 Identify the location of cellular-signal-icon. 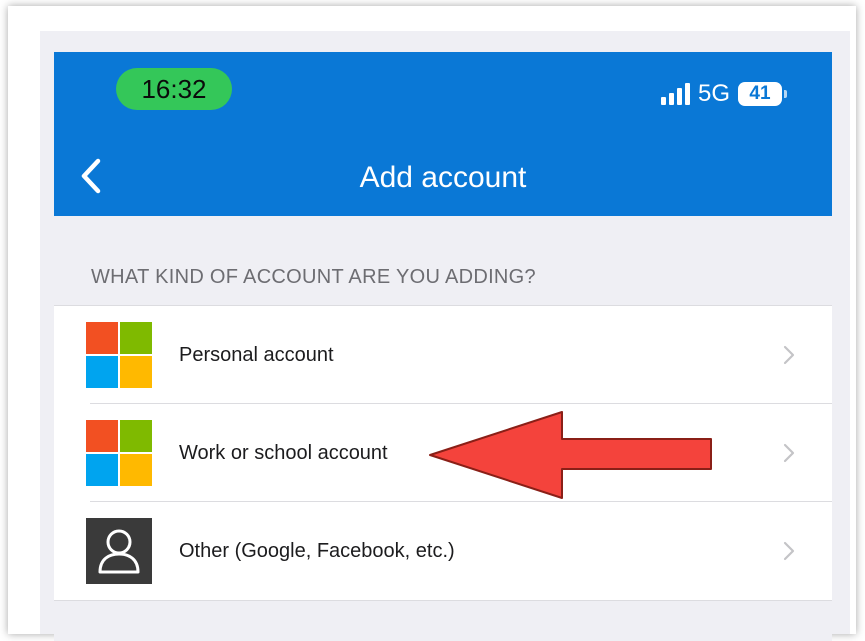
(675, 94).